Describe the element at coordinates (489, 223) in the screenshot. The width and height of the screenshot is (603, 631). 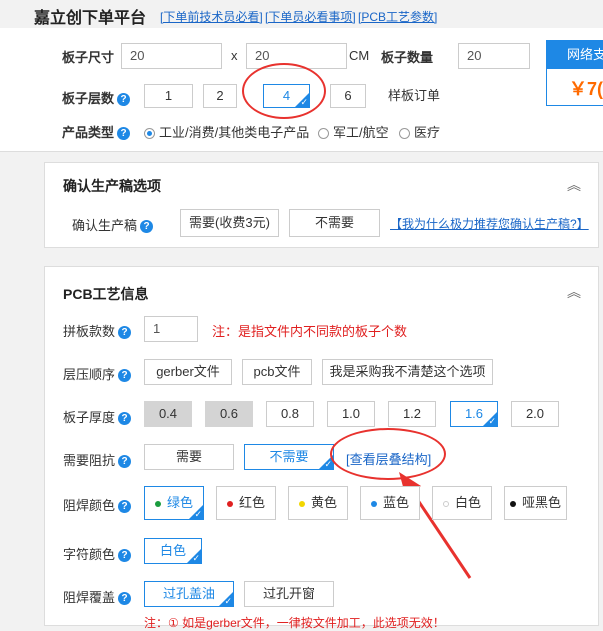
I see `why-confirm-link: 【我为什么极力推荐您确认生产稿?】` at that location.